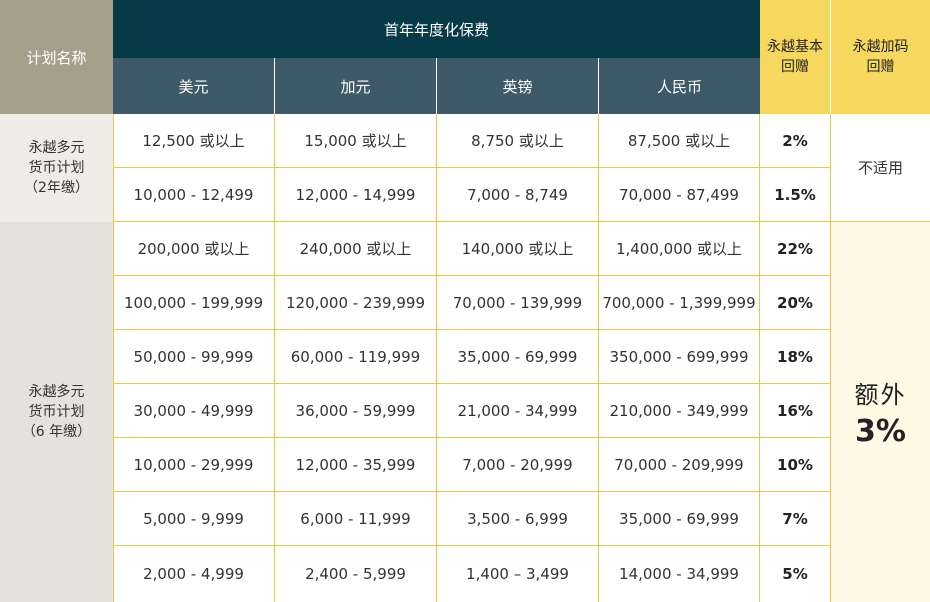 This screenshot has height=602, width=930. Describe the element at coordinates (880, 395) in the screenshot. I see `extra-bonus-label: 额外` at that location.